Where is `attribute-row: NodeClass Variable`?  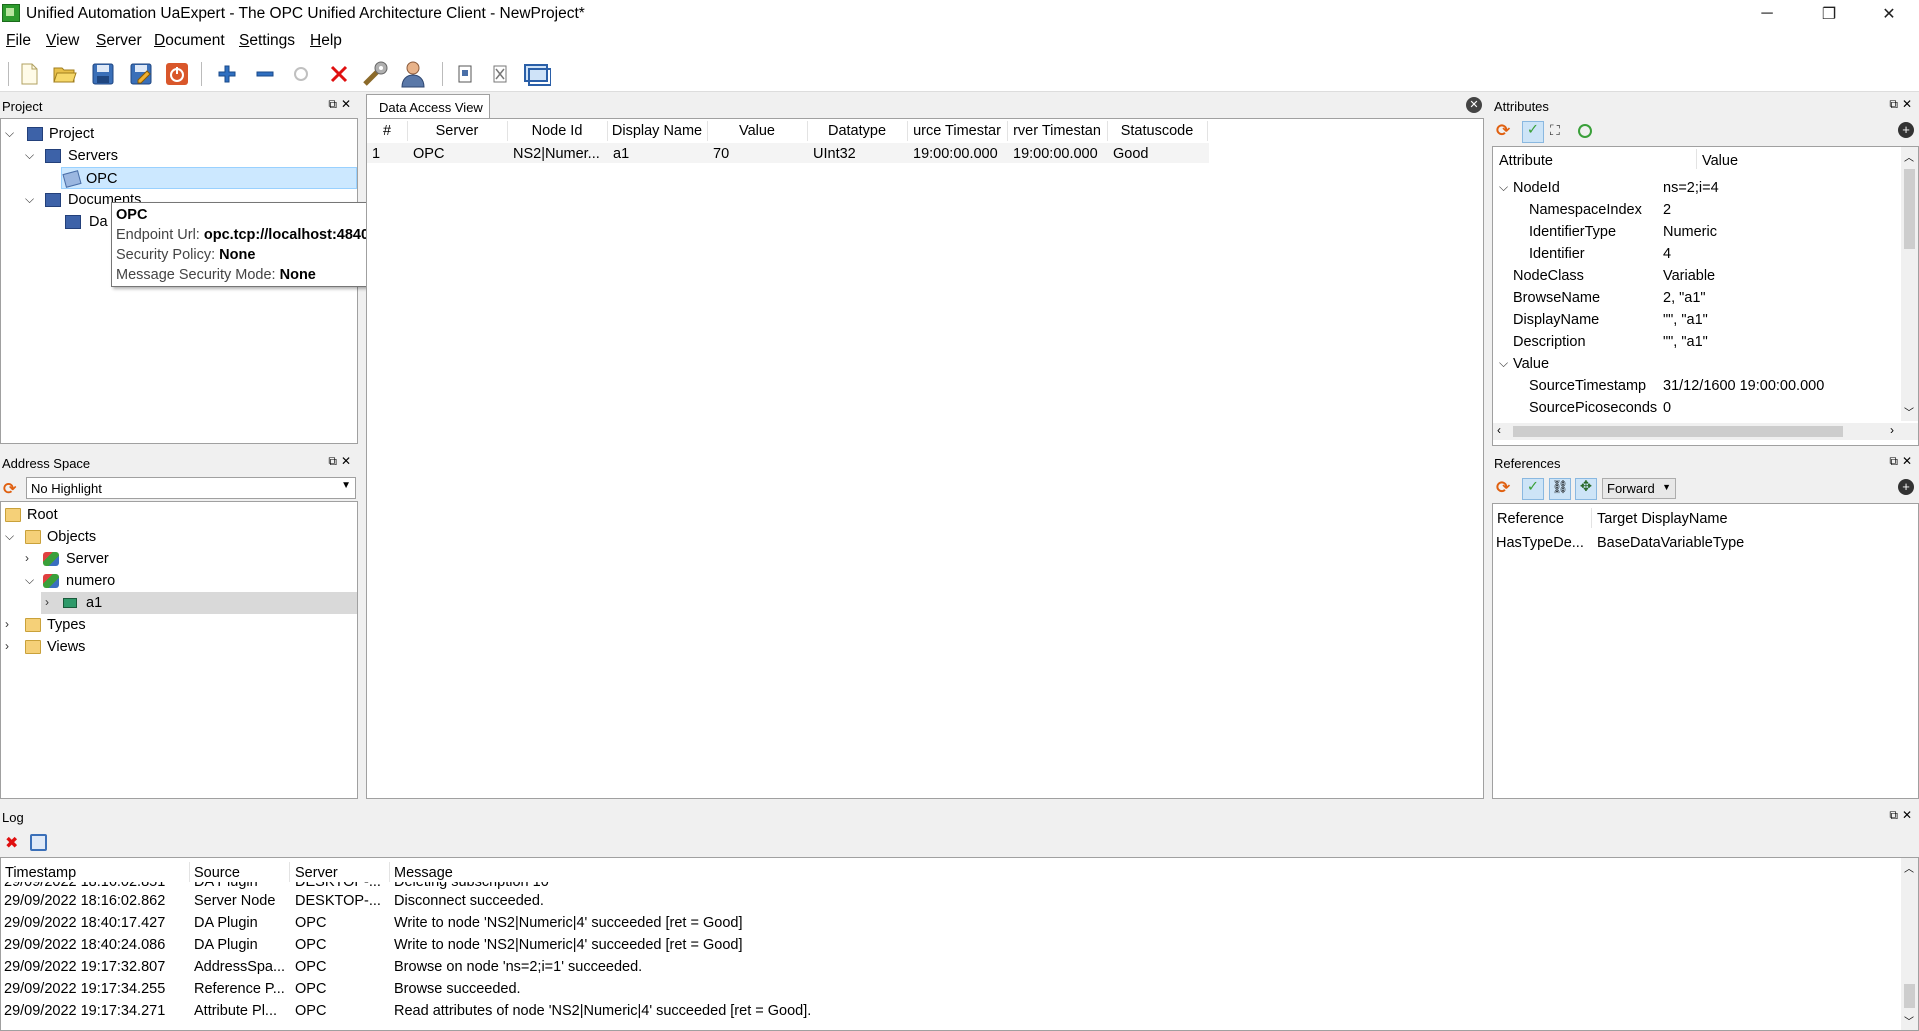
attribute-row: NodeClass Variable is located at coordinates (1696, 276).